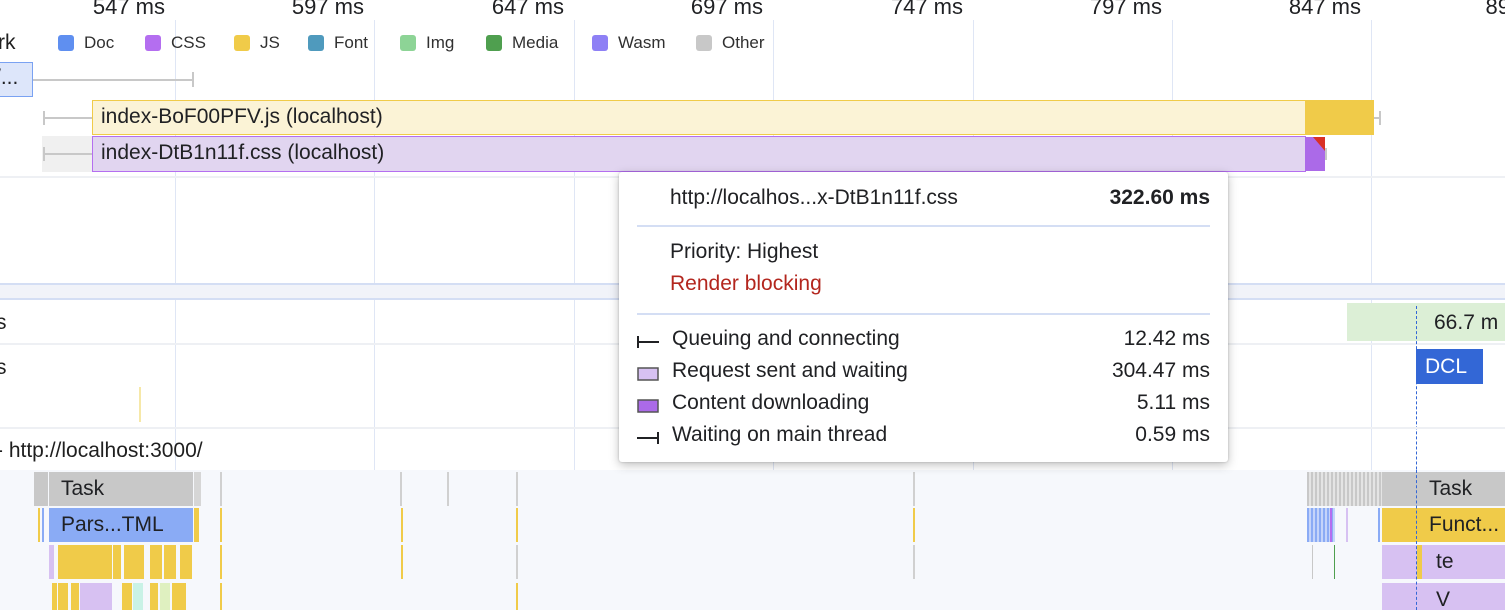  I want to click on js-swatch-icon, so click(242, 43).